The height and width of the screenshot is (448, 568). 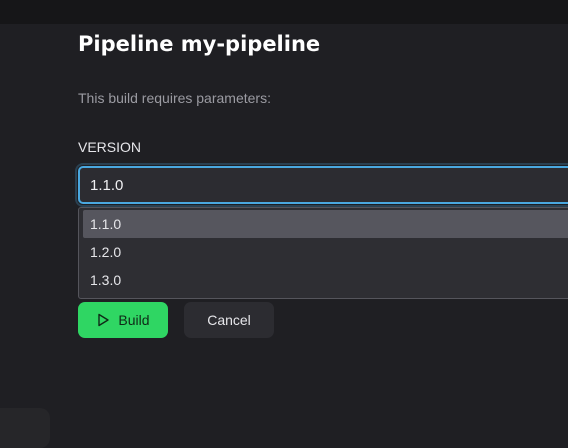 What do you see at coordinates (325, 252) in the screenshot?
I see `version-option-1-2-0: 1.2.0` at bounding box center [325, 252].